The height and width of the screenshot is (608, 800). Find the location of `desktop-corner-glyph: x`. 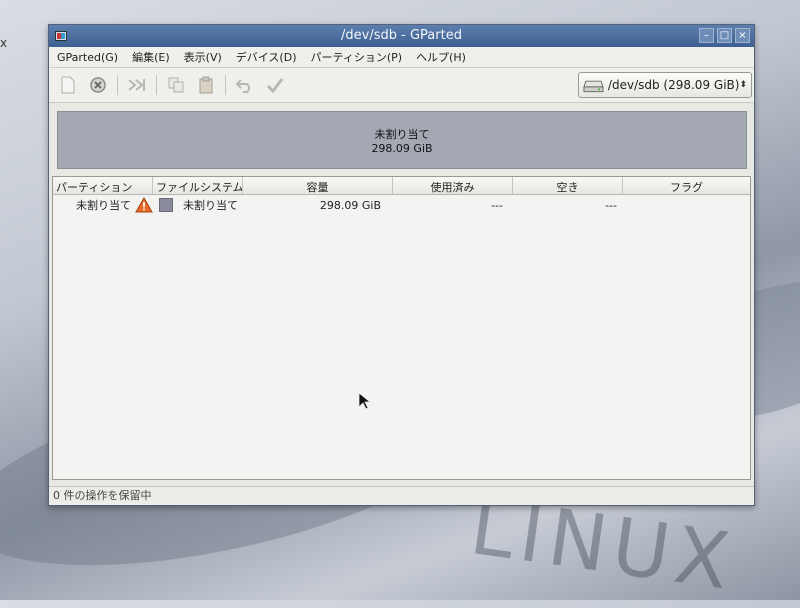

desktop-corner-glyph: x is located at coordinates (4, 43).